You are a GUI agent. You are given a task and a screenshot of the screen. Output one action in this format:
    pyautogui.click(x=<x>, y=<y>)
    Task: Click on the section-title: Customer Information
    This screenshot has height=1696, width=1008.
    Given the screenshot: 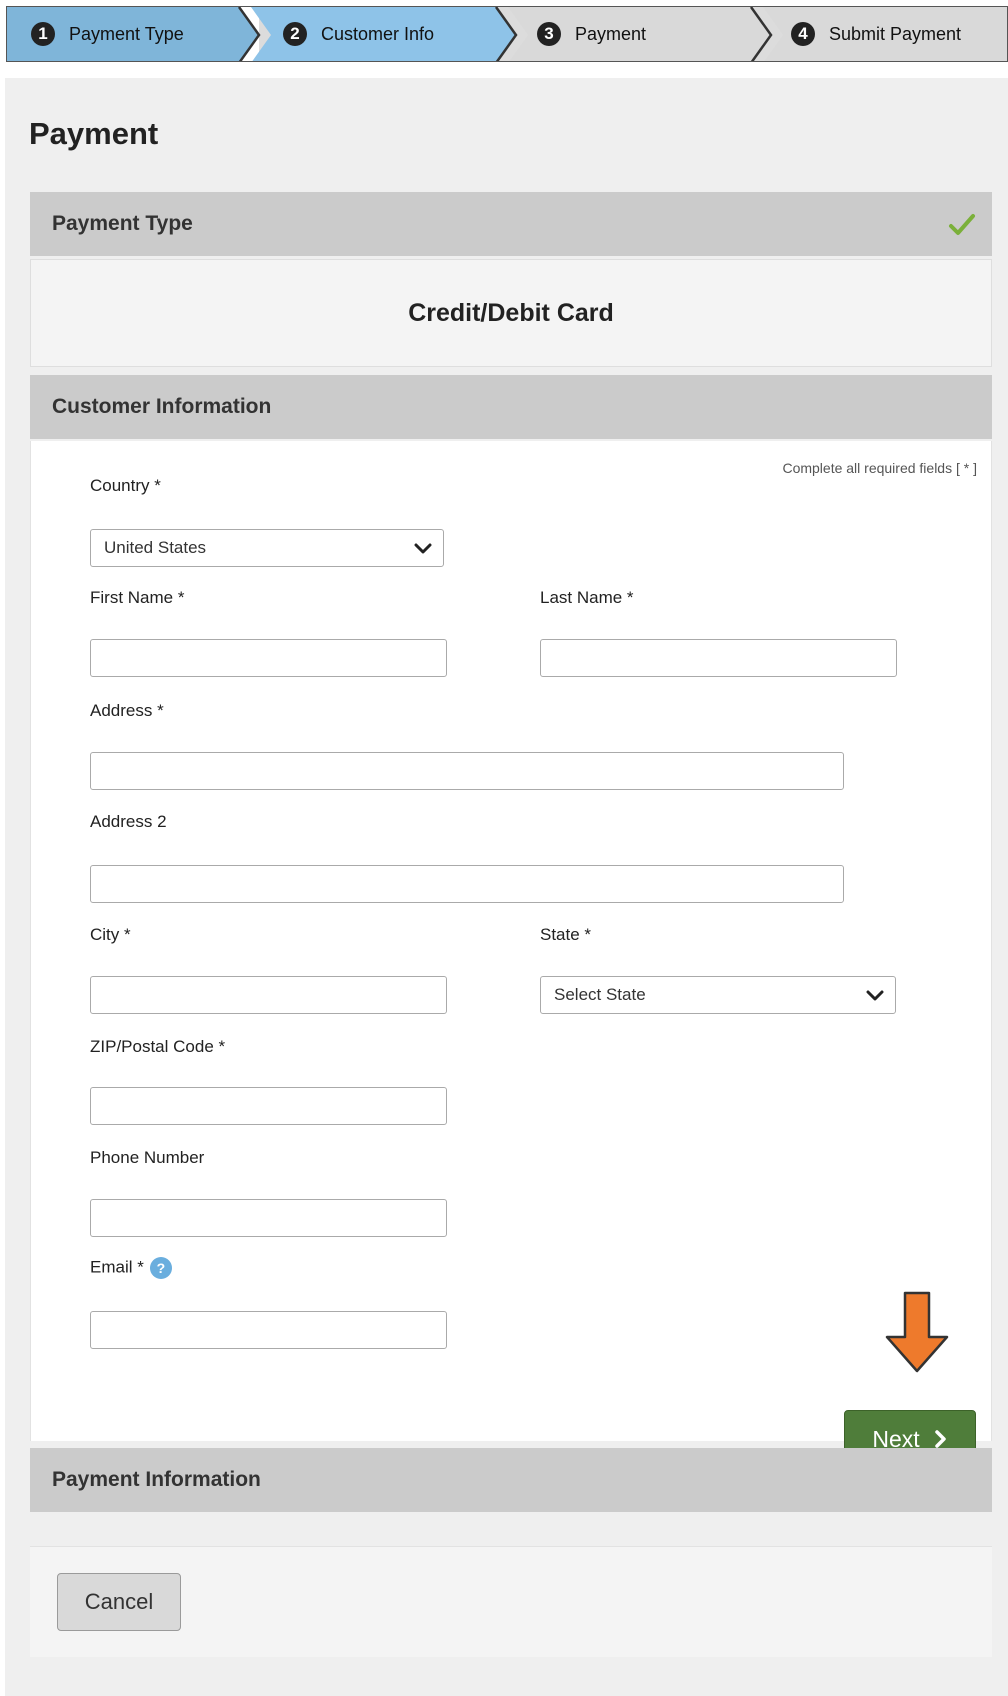 What is the action you would take?
    pyautogui.click(x=162, y=406)
    